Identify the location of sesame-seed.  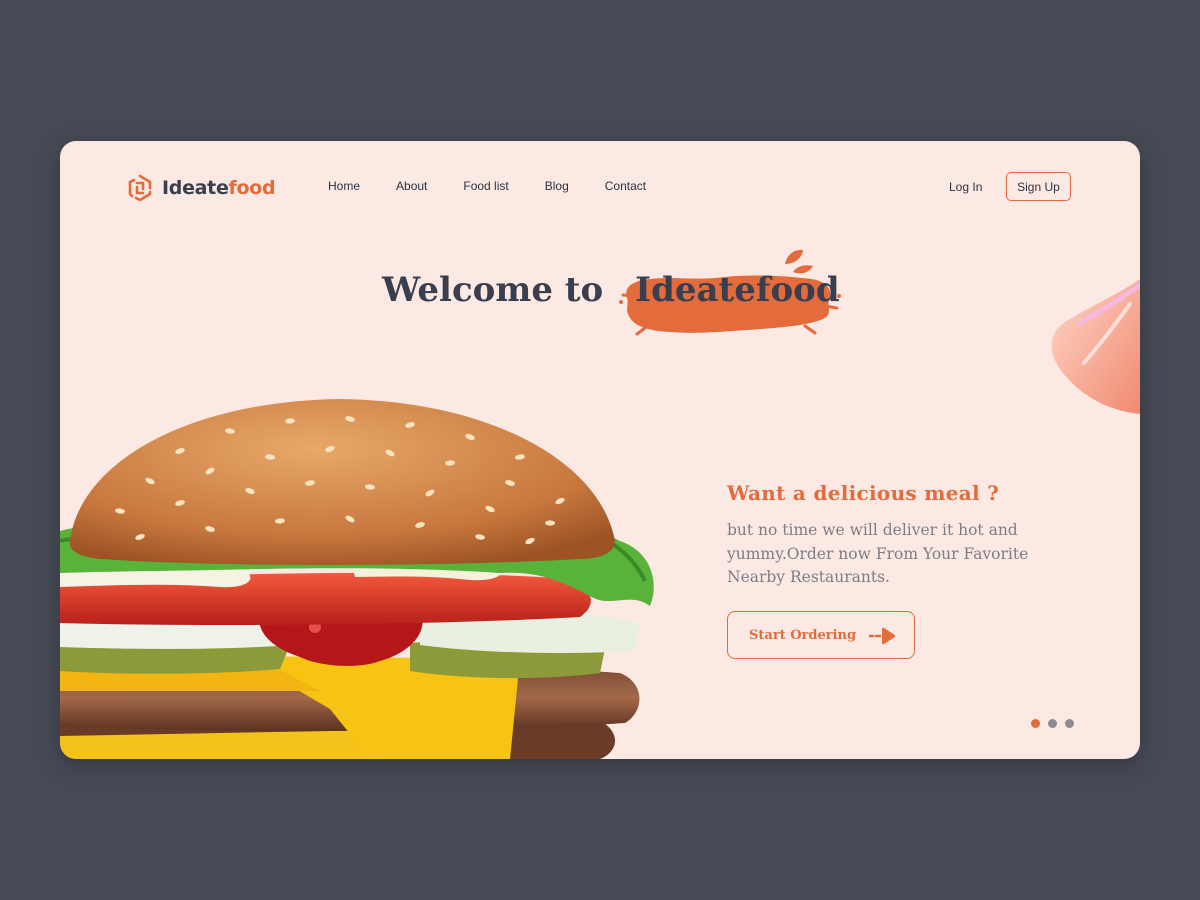
(550, 523).